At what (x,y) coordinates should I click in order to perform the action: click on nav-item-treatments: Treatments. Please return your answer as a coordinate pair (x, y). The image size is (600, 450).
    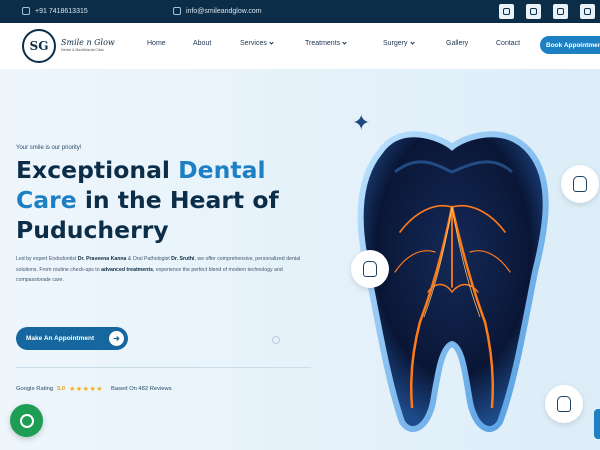
    Looking at the image, I should click on (326, 43).